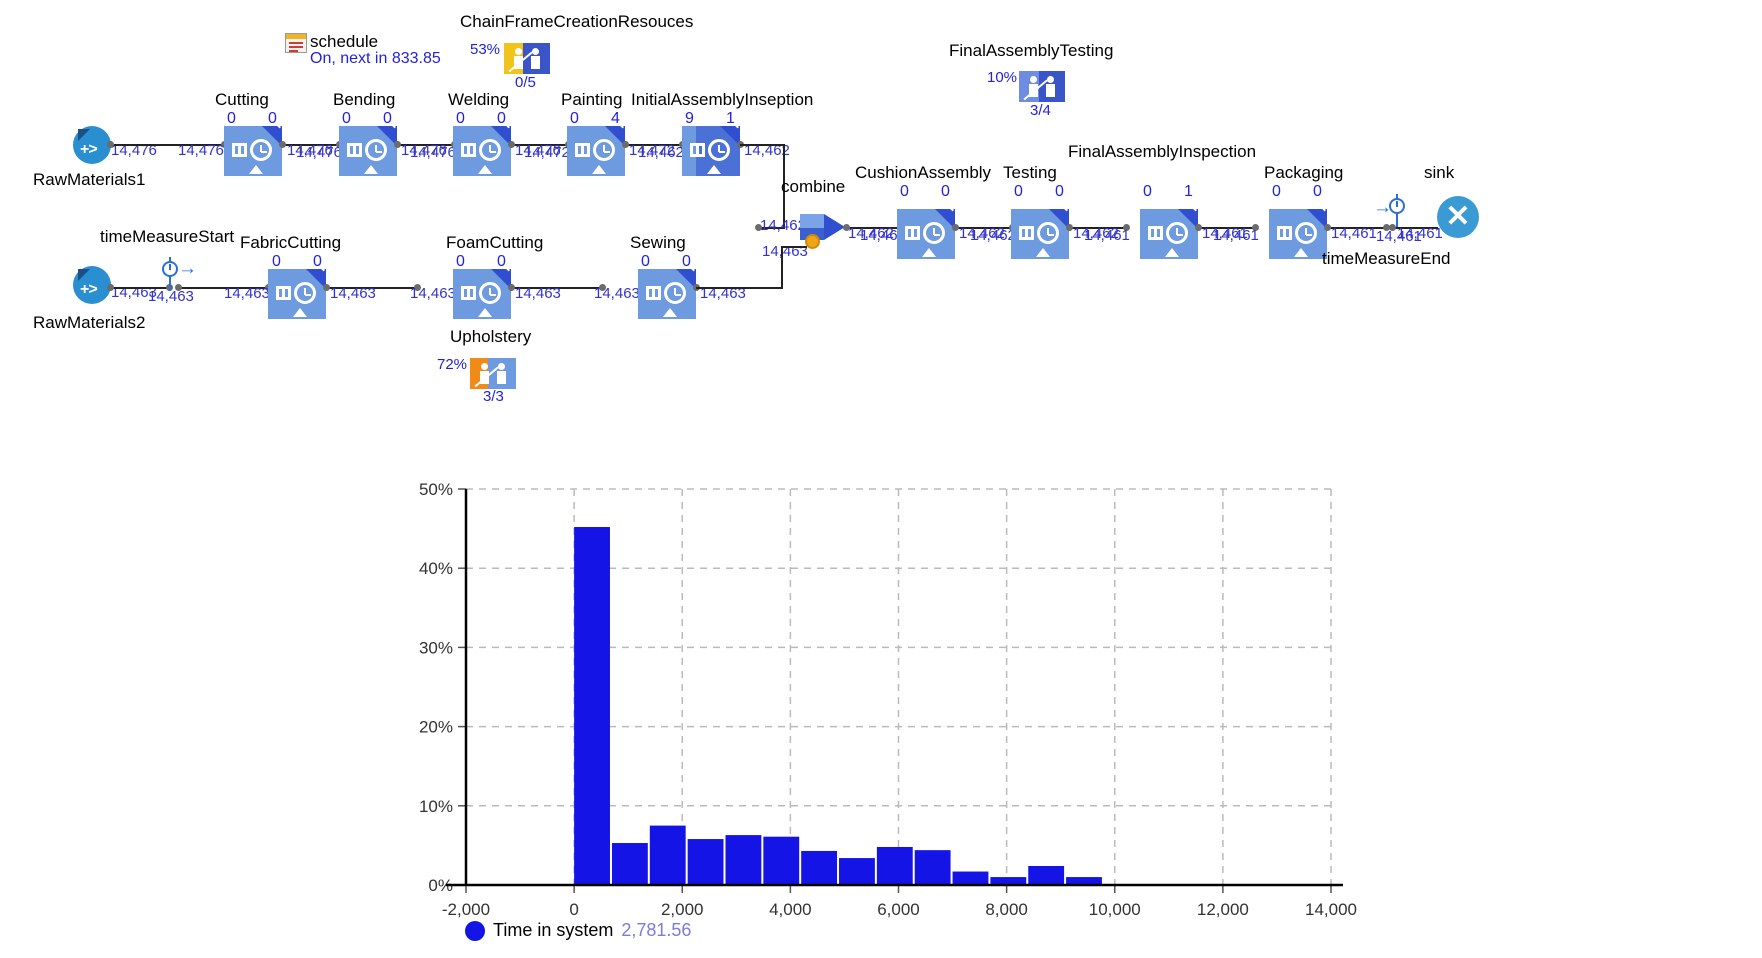  What do you see at coordinates (573, 909) in the screenshot?
I see `chart-xtick-label: 0` at bounding box center [573, 909].